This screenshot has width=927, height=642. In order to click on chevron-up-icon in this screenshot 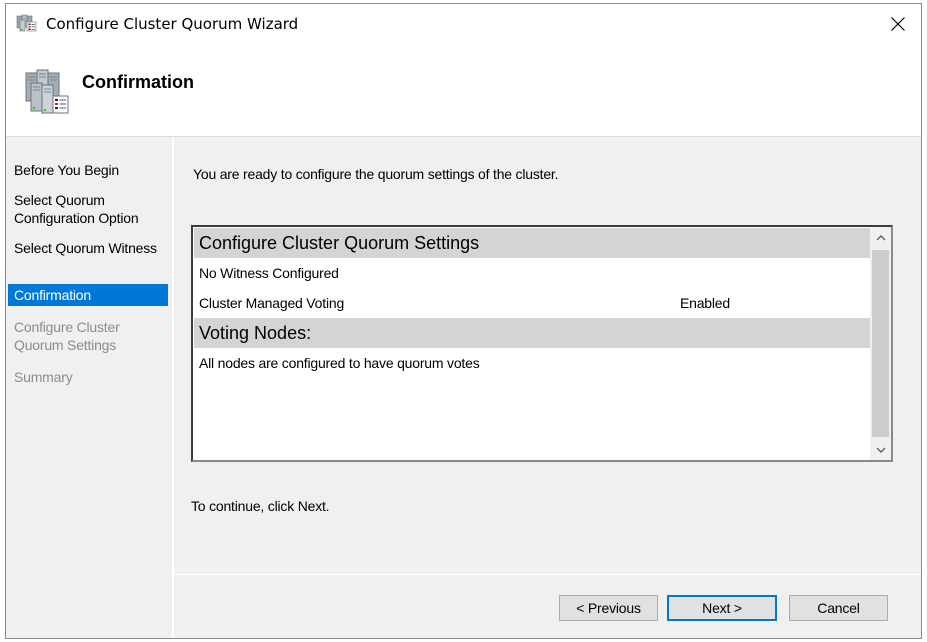, I will do `click(880, 237)`.